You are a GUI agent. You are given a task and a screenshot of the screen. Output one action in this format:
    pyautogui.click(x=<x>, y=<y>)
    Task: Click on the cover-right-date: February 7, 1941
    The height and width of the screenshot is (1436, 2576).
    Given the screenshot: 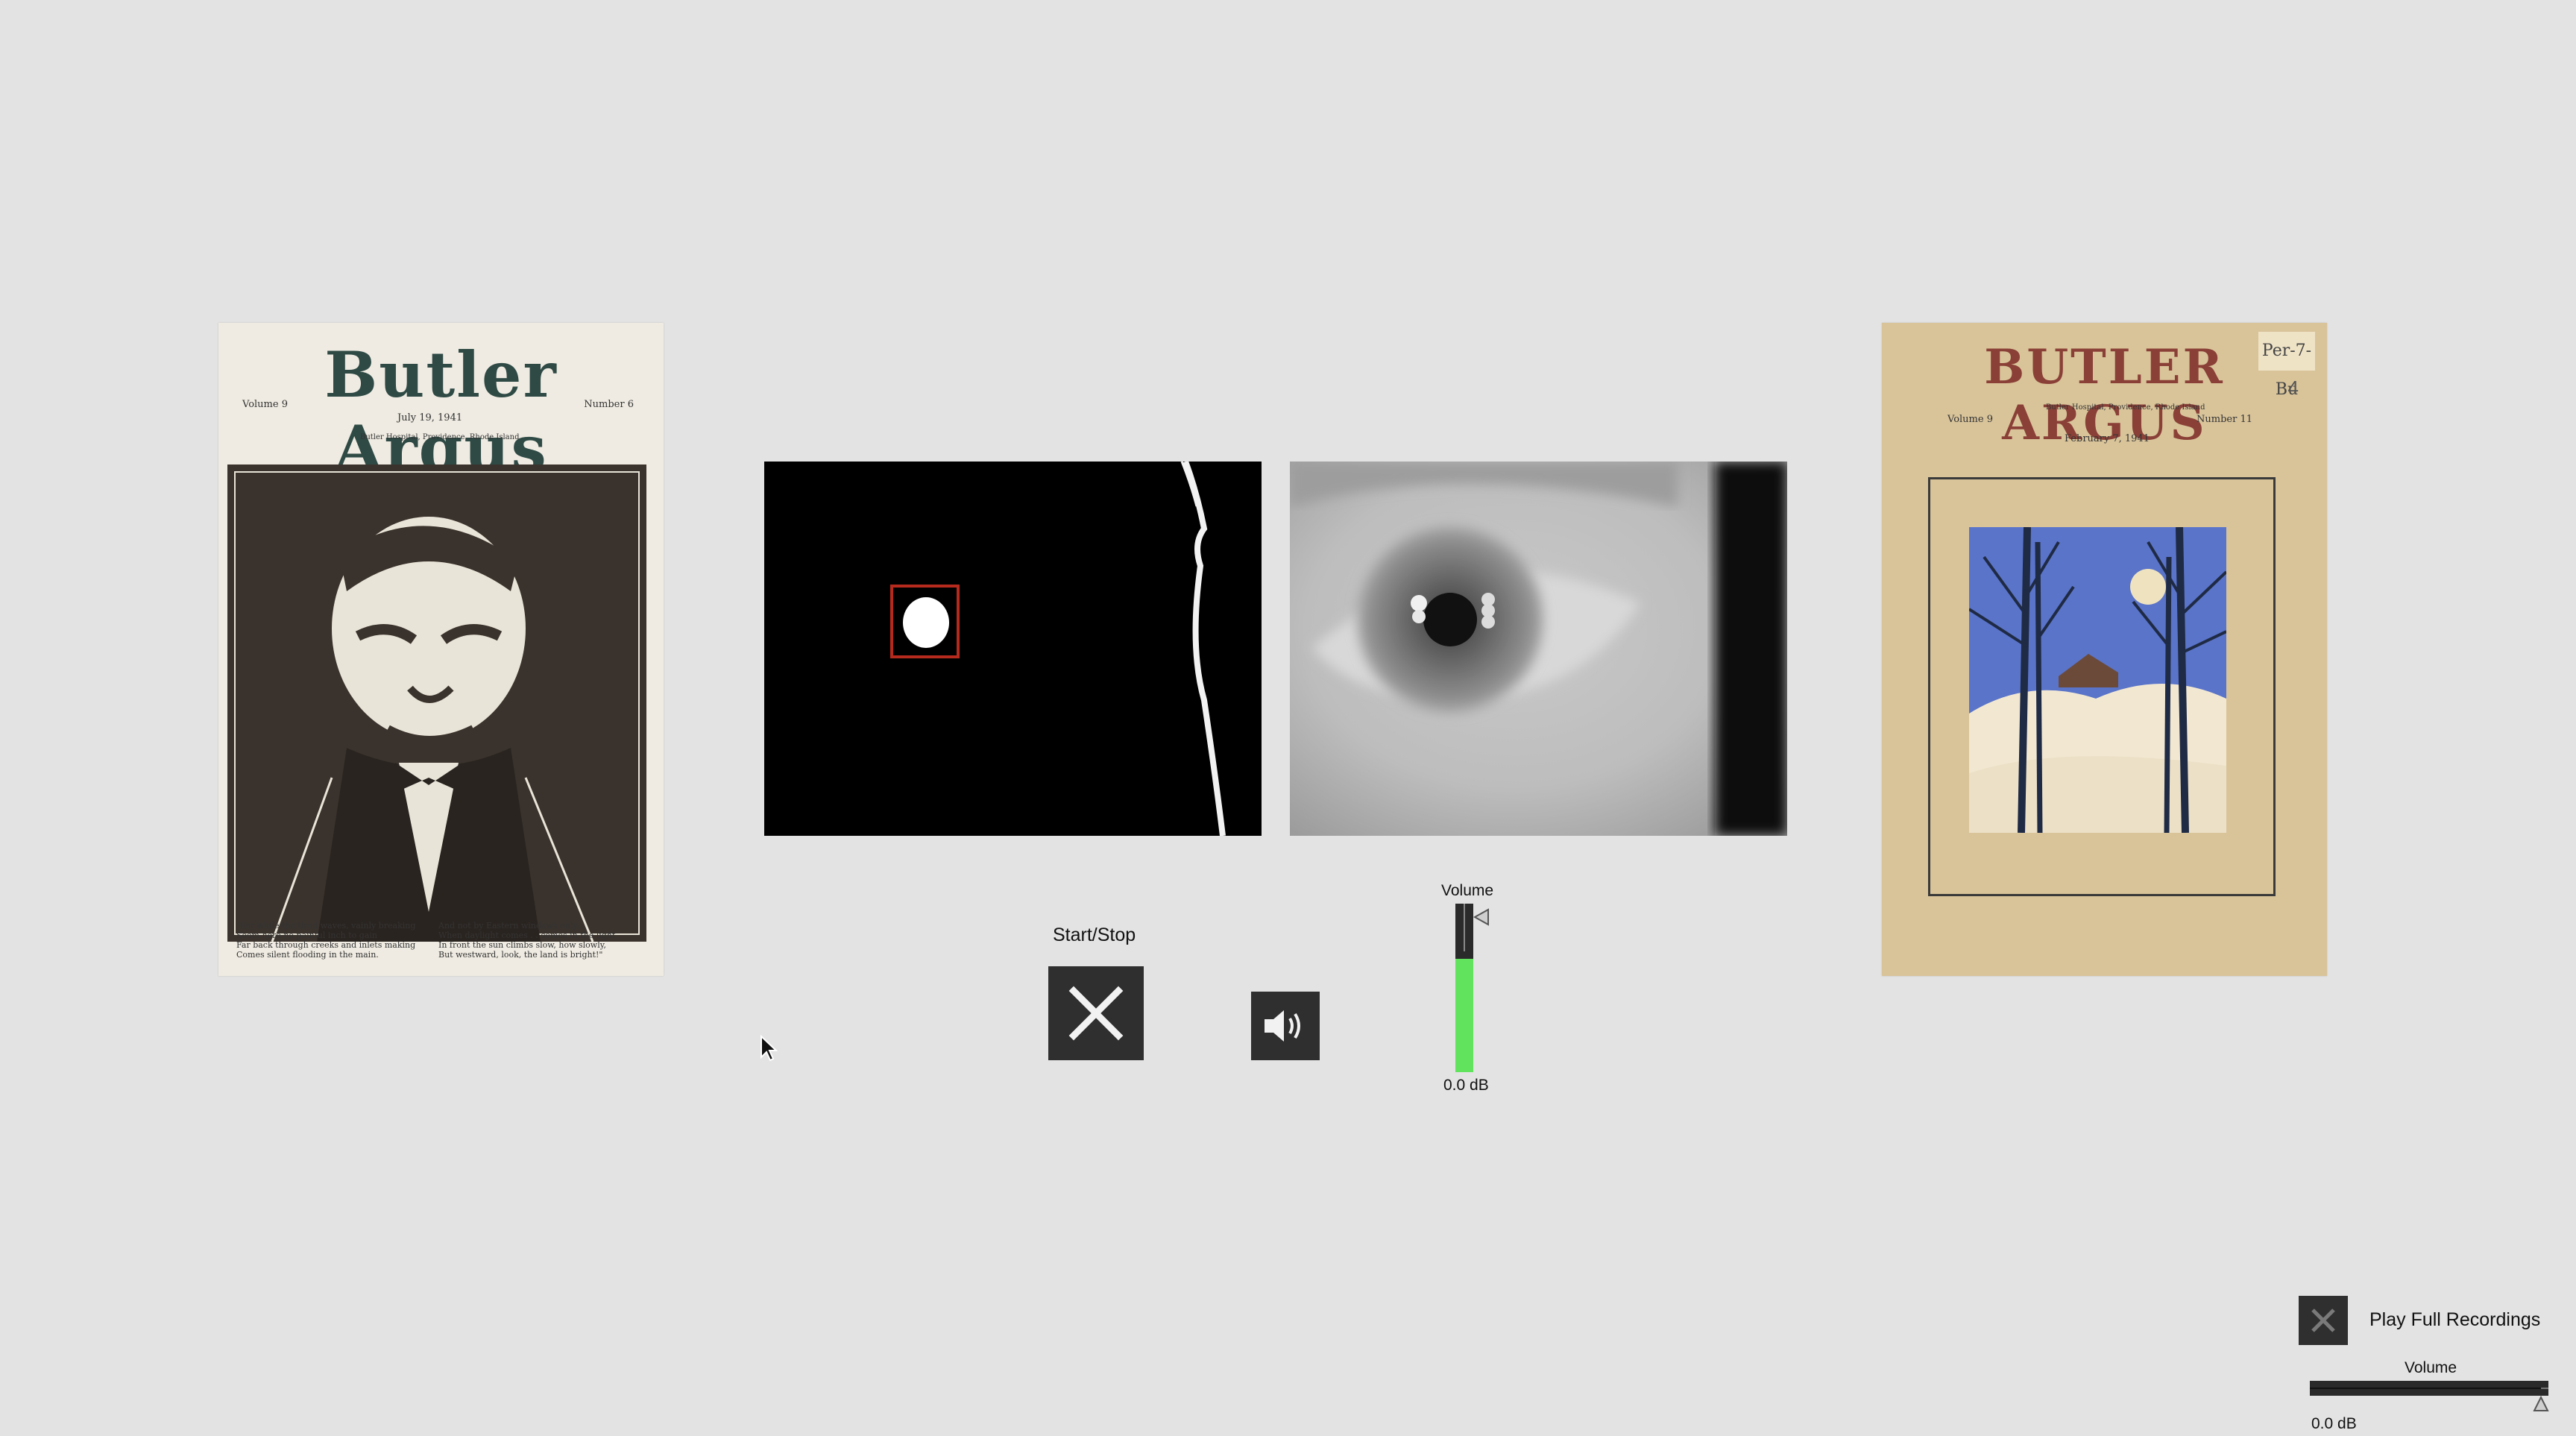 What is the action you would take?
    pyautogui.click(x=2107, y=438)
    